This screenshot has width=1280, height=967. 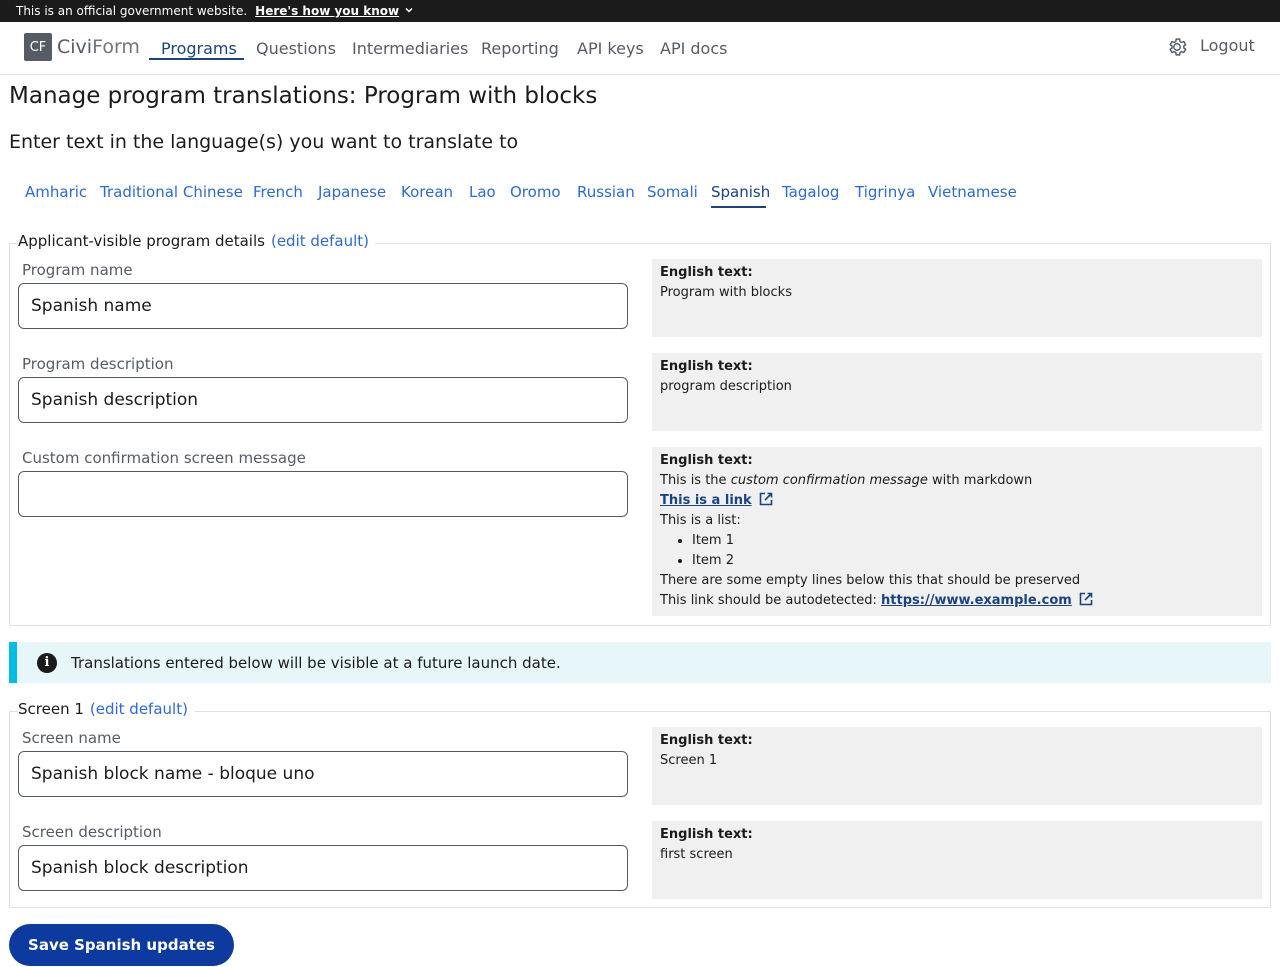 I want to click on how-you-know-link: Here's how you know, so click(x=334, y=11).